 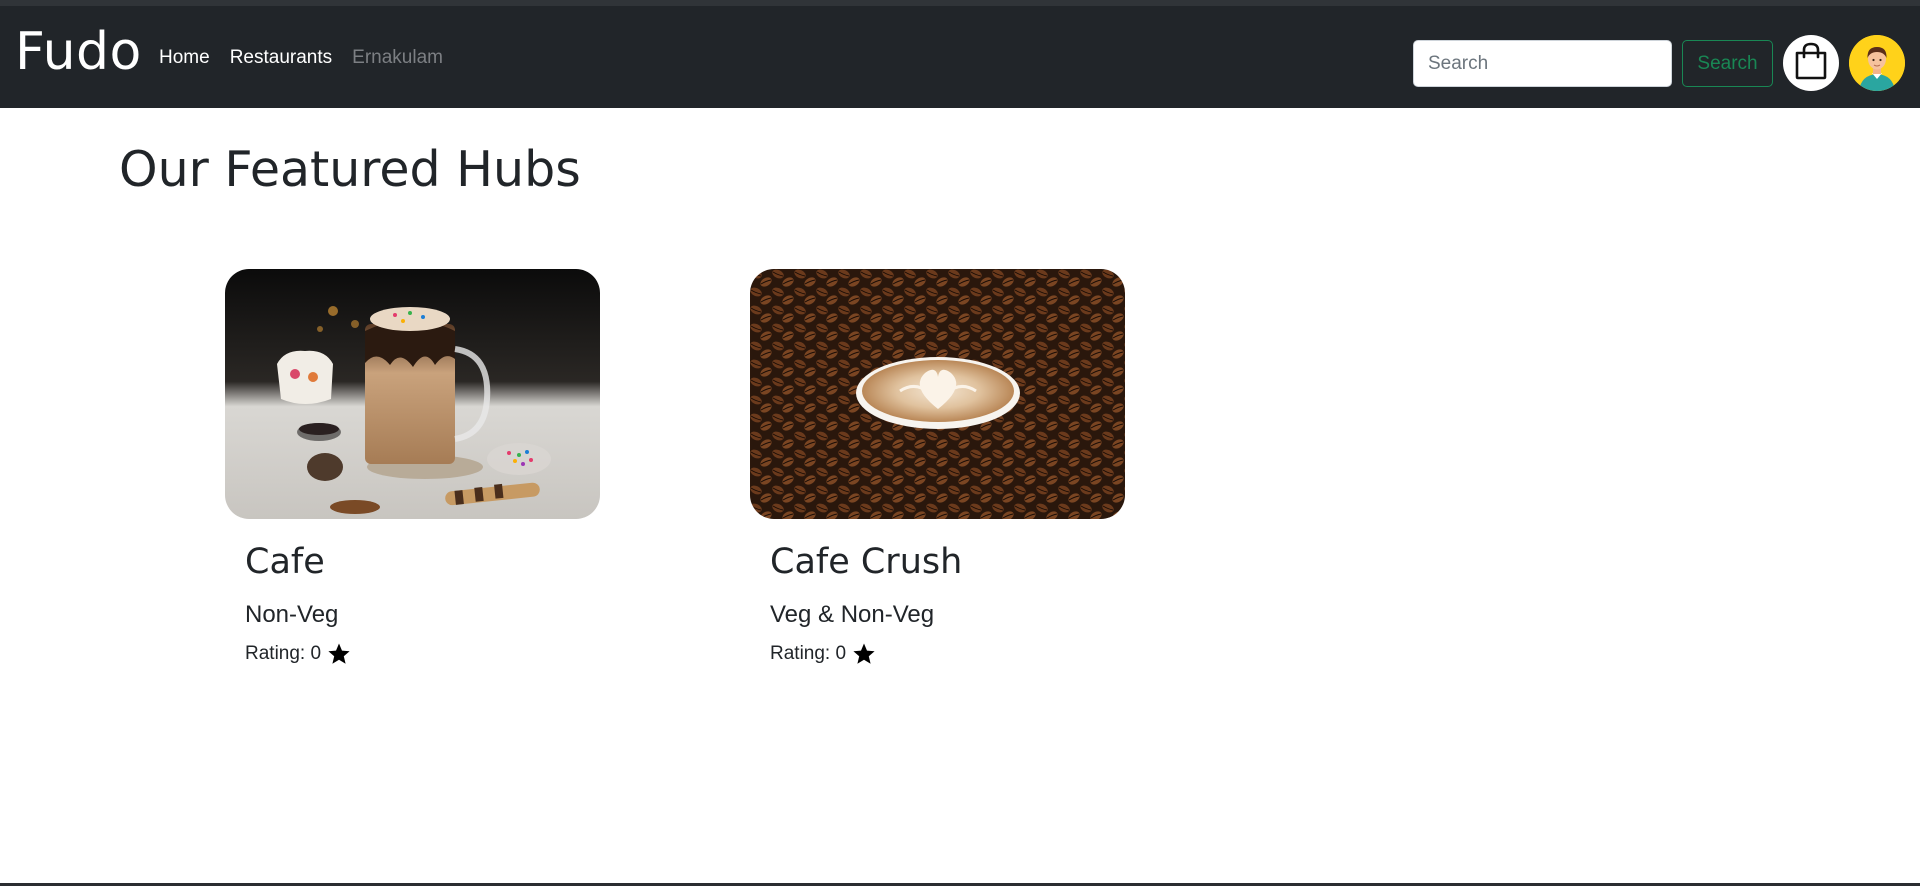 I want to click on hub-name: Cafe, so click(x=422, y=562).